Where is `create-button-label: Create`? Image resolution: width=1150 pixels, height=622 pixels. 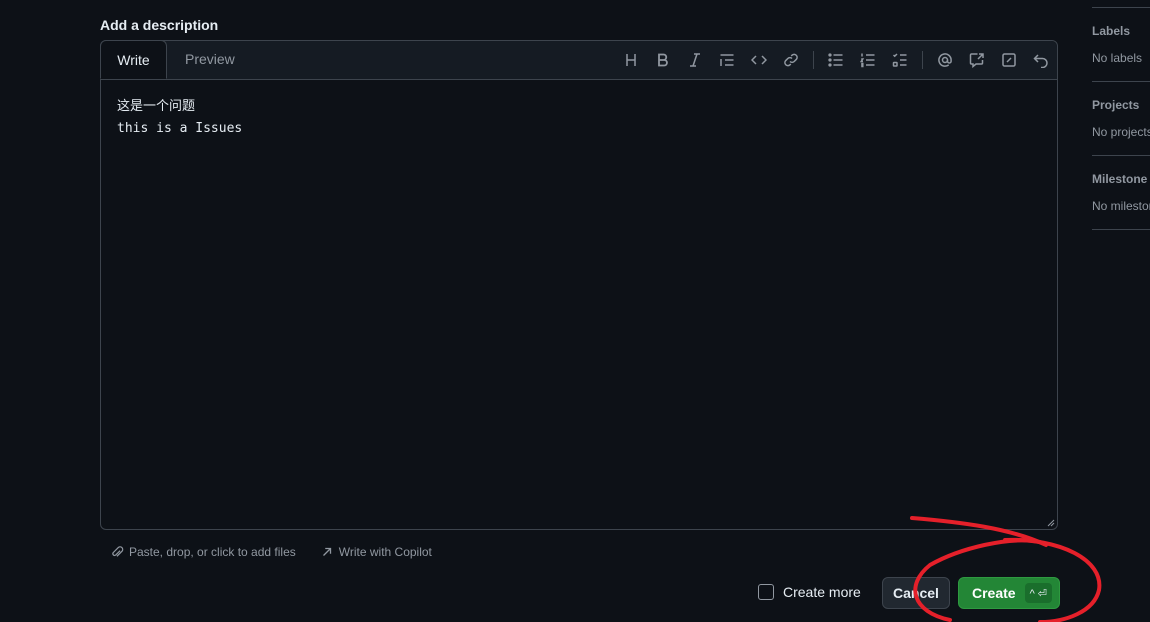
create-button-label: Create is located at coordinates (994, 593).